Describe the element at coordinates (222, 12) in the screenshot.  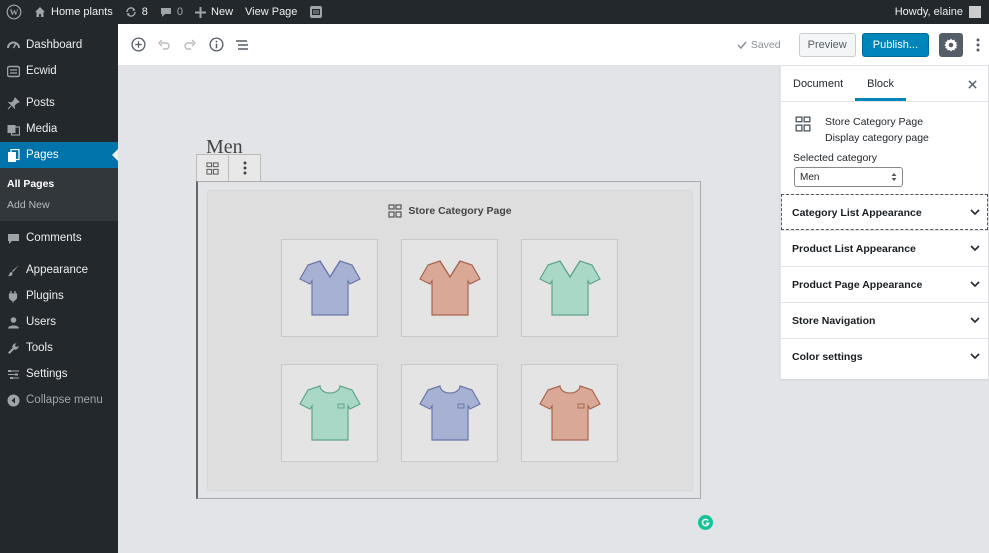
I see `new-label: New` at that location.